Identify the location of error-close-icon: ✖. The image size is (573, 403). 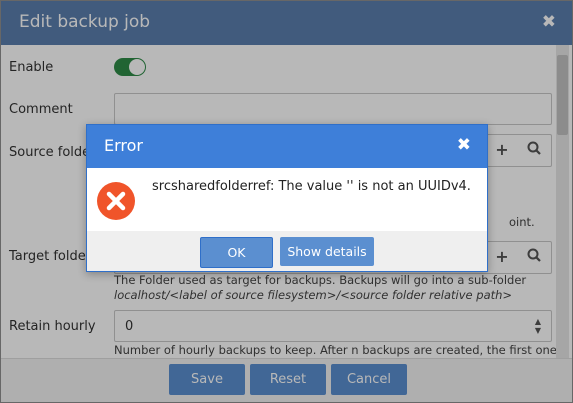
(464, 145).